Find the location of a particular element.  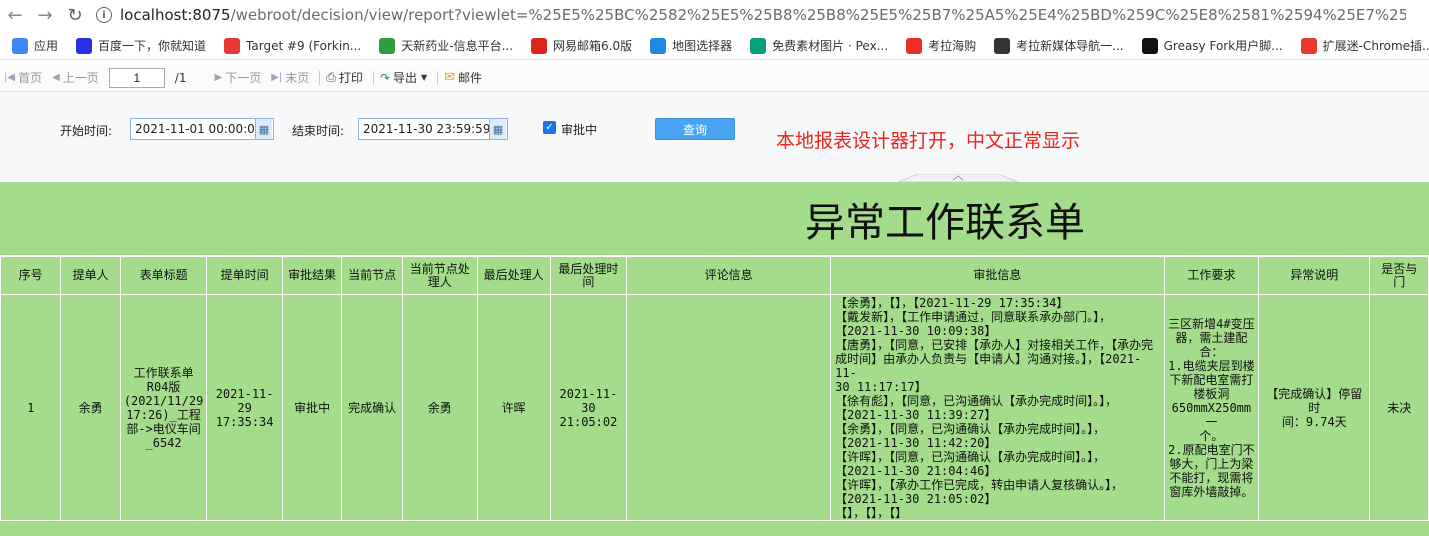

forward-icon: → is located at coordinates (45, 15).